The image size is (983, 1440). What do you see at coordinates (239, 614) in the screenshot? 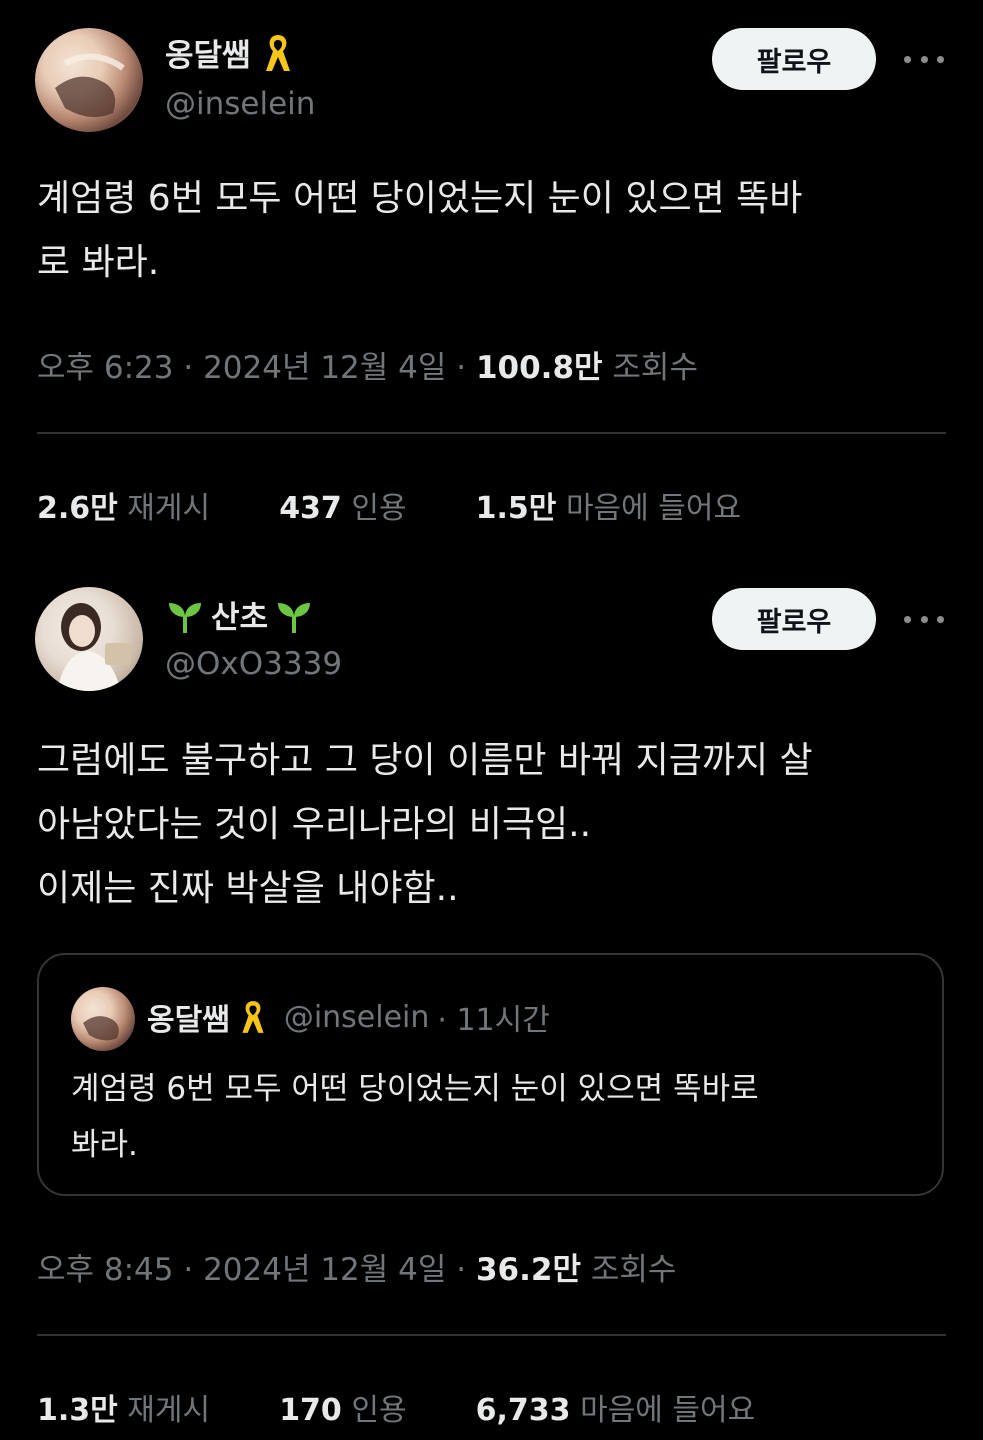
I see `display-name: 산초` at bounding box center [239, 614].